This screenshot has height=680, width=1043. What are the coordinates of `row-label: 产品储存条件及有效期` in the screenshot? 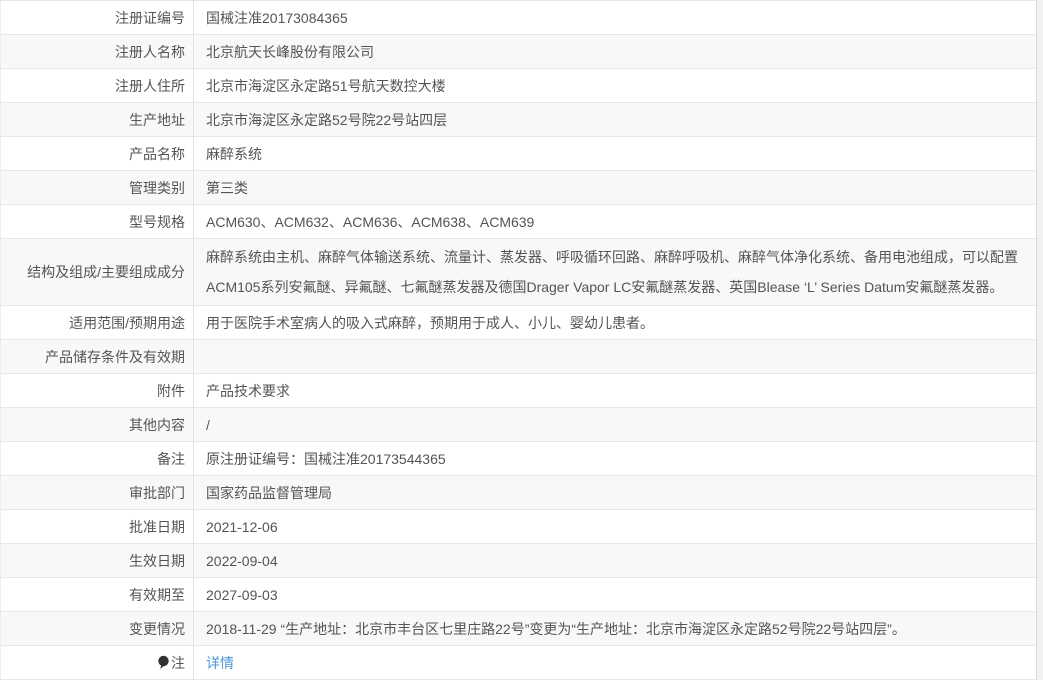 It's located at (97, 356).